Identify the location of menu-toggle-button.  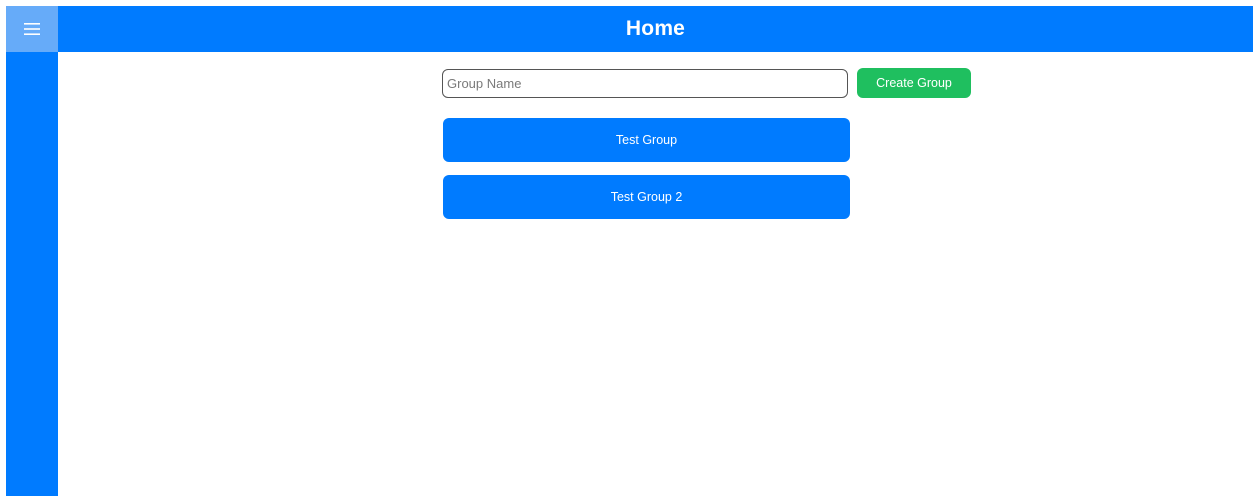
(32, 29).